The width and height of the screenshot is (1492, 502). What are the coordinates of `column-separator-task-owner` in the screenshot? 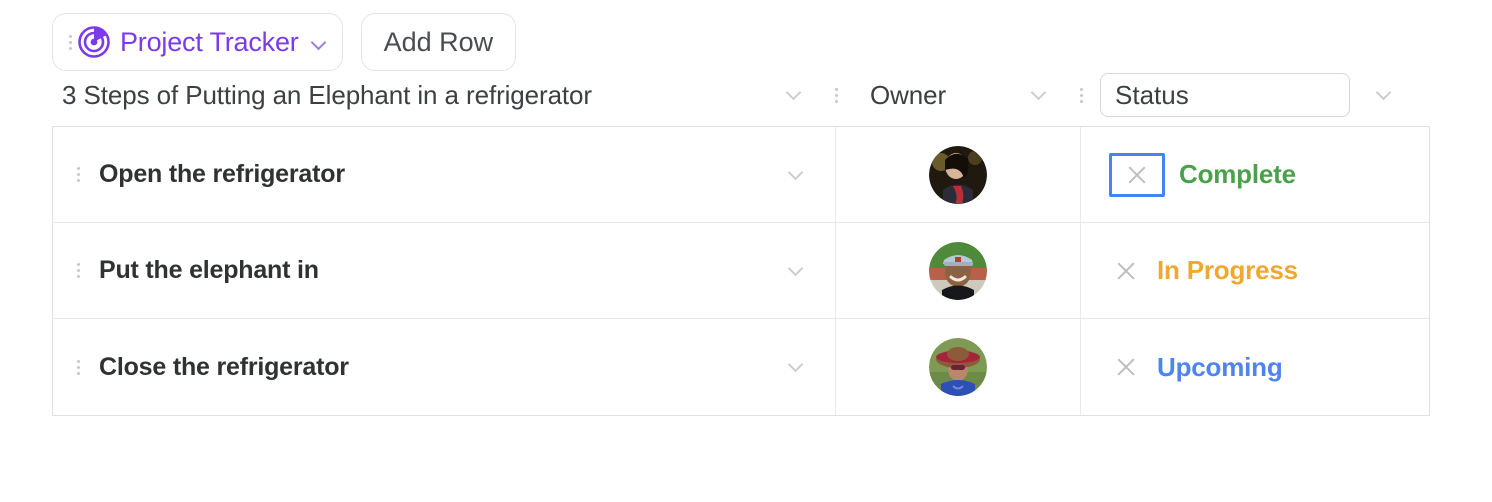 It's located at (836, 95).